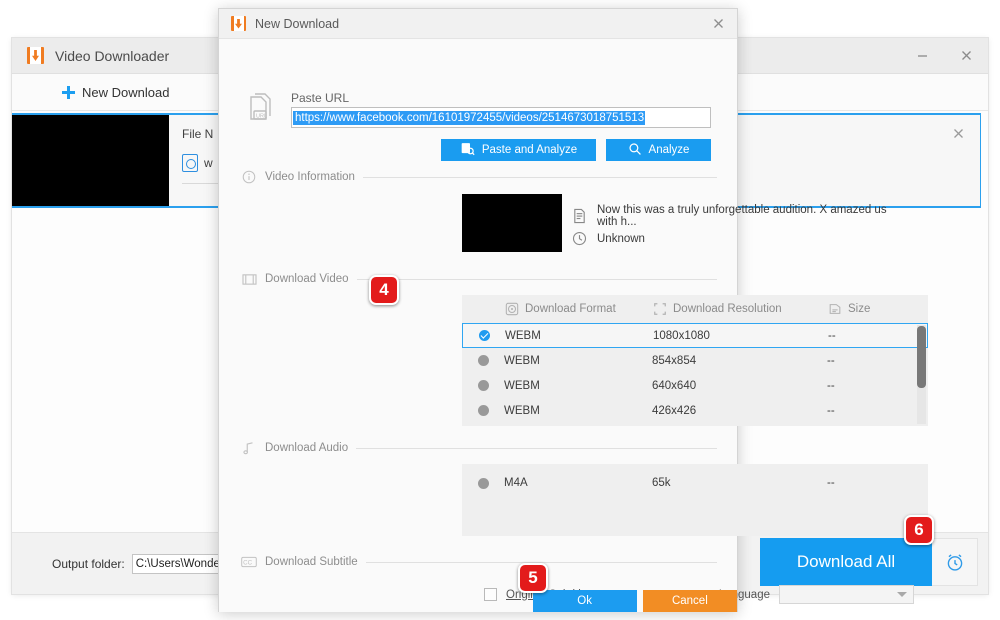 The height and width of the screenshot is (620, 1000). What do you see at coordinates (579, 216) in the screenshot?
I see `document-icon` at bounding box center [579, 216].